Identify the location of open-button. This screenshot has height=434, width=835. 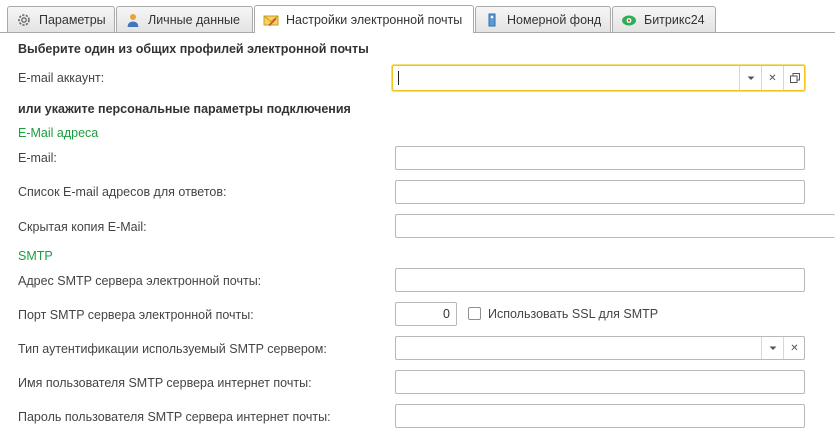
(794, 78).